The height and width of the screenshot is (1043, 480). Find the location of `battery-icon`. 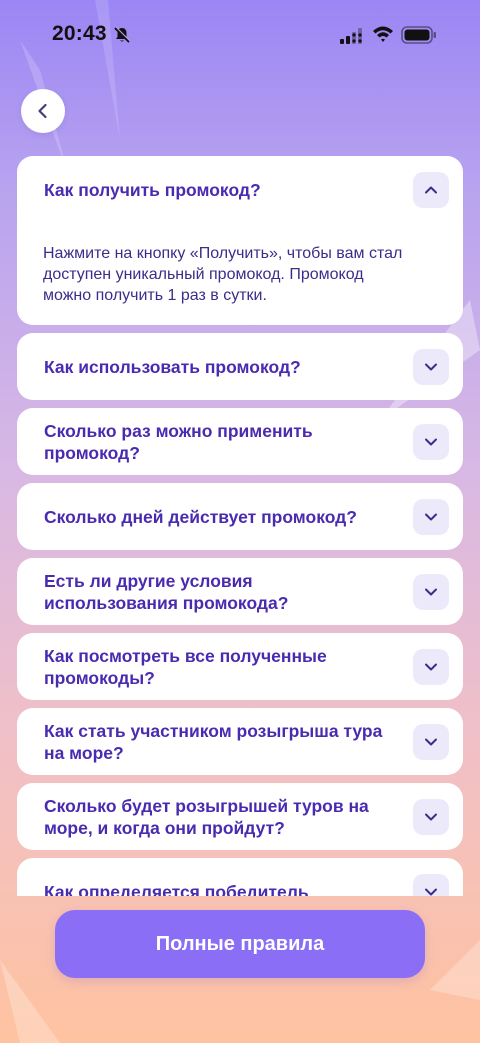

battery-icon is located at coordinates (418, 35).